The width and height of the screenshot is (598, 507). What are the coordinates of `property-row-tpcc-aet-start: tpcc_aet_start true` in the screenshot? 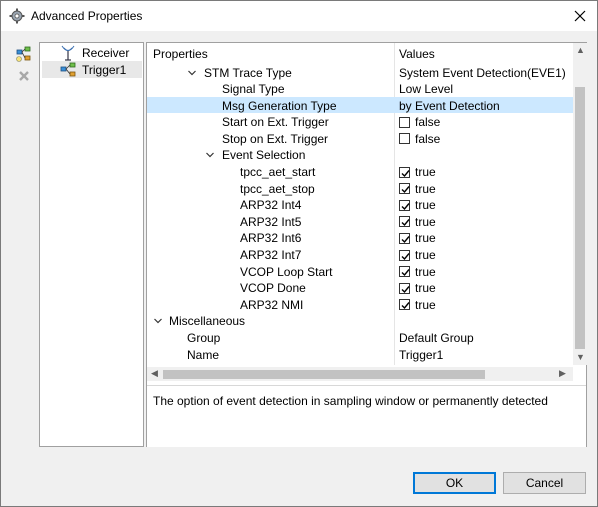 It's located at (360, 171).